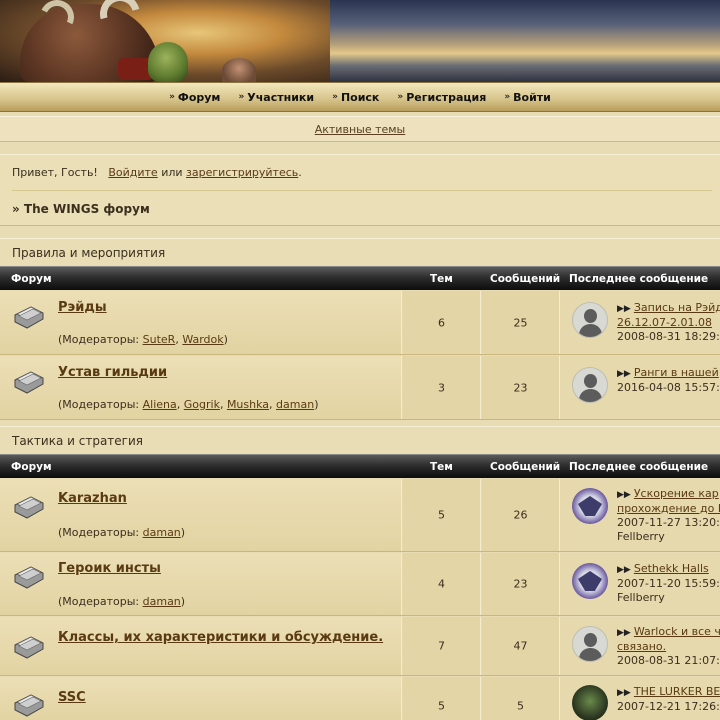 Image resolution: width=720 pixels, height=720 pixels. What do you see at coordinates (668, 660) in the screenshot?
I see `last-post-date: 2008-08-31 21:07:` at bounding box center [668, 660].